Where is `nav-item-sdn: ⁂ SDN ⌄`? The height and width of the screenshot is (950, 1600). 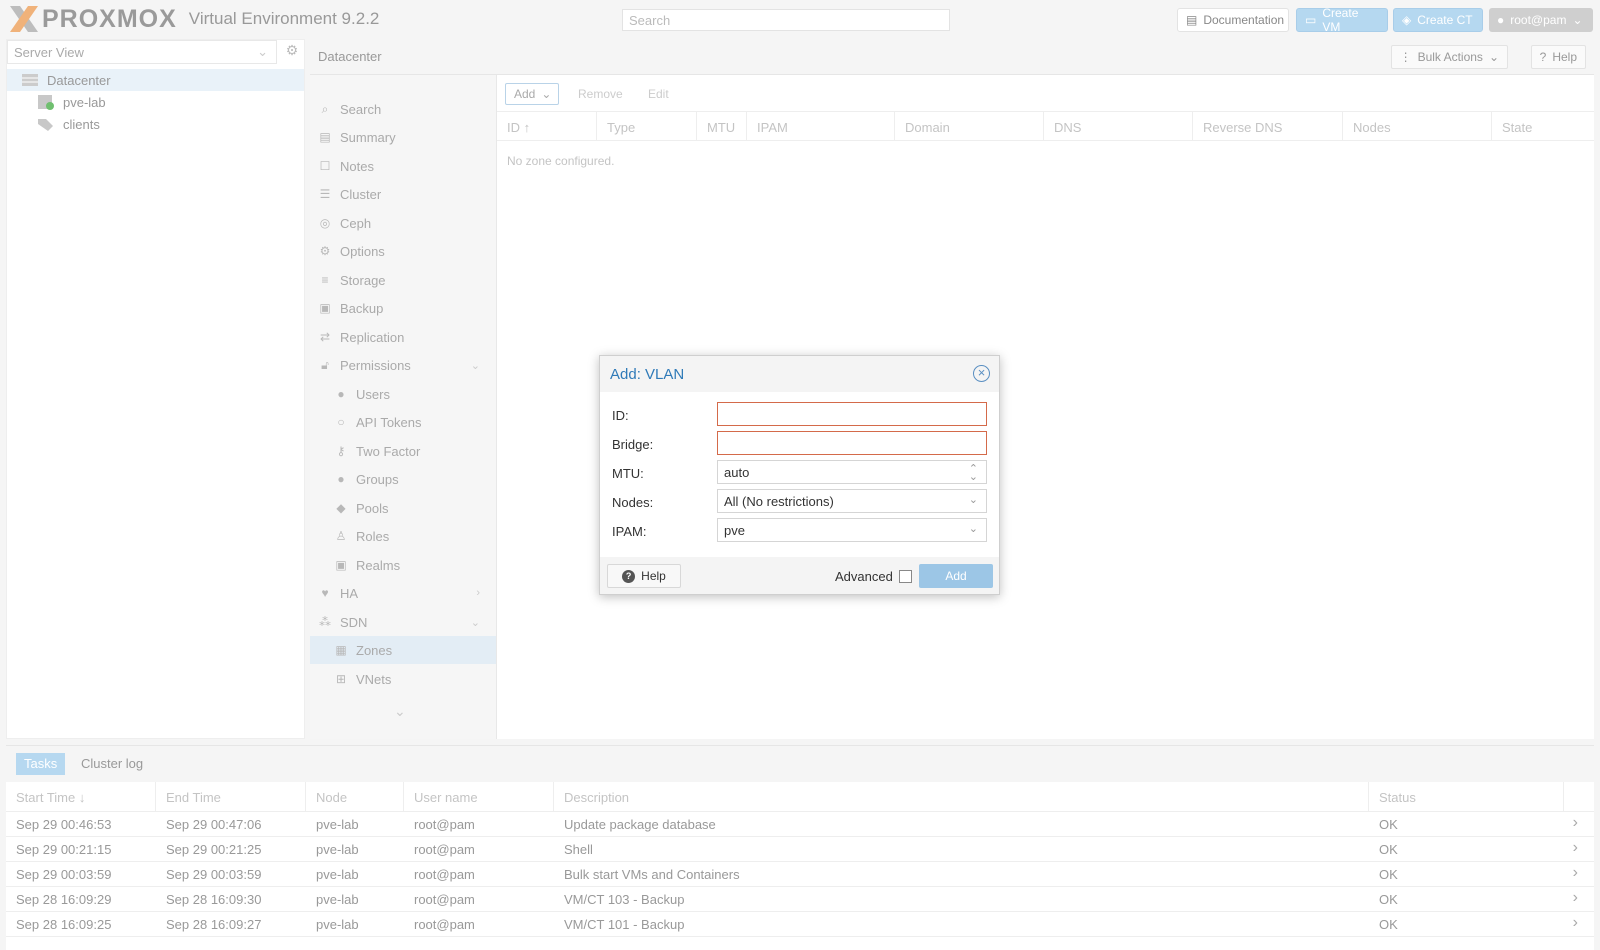
nav-item-sdn: ⁂ SDN ⌄ is located at coordinates (403, 622).